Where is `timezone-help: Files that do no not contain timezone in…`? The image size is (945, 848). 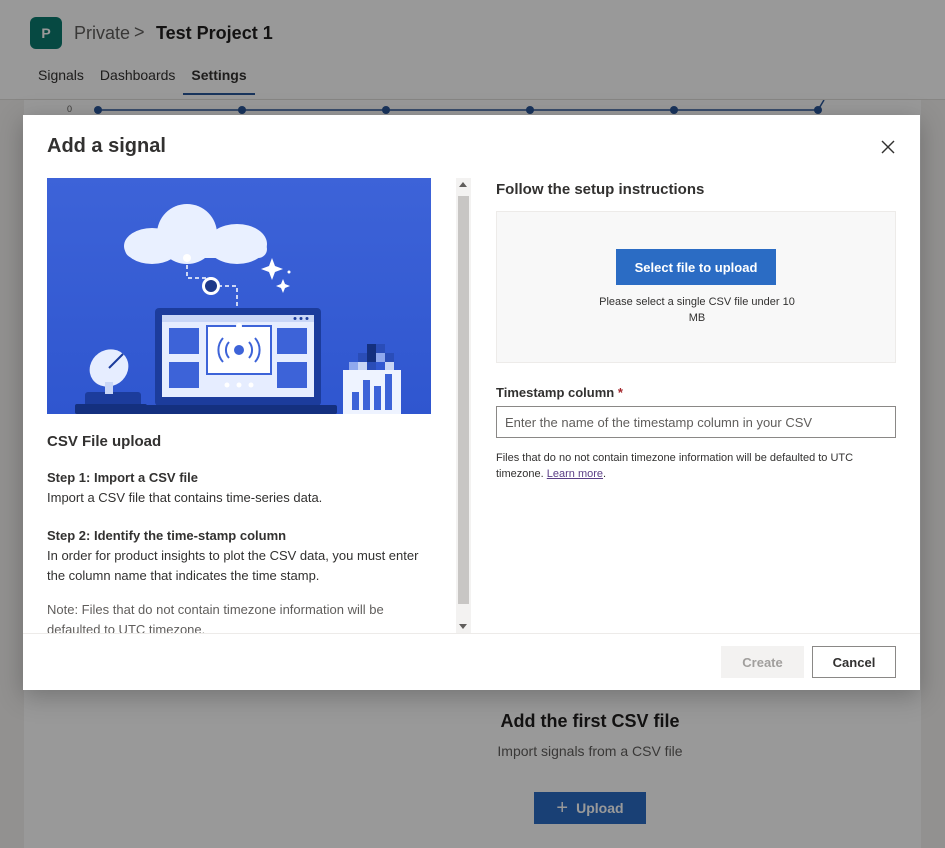
timezone-help: Files that do no not contain timezone in… is located at coordinates (696, 466).